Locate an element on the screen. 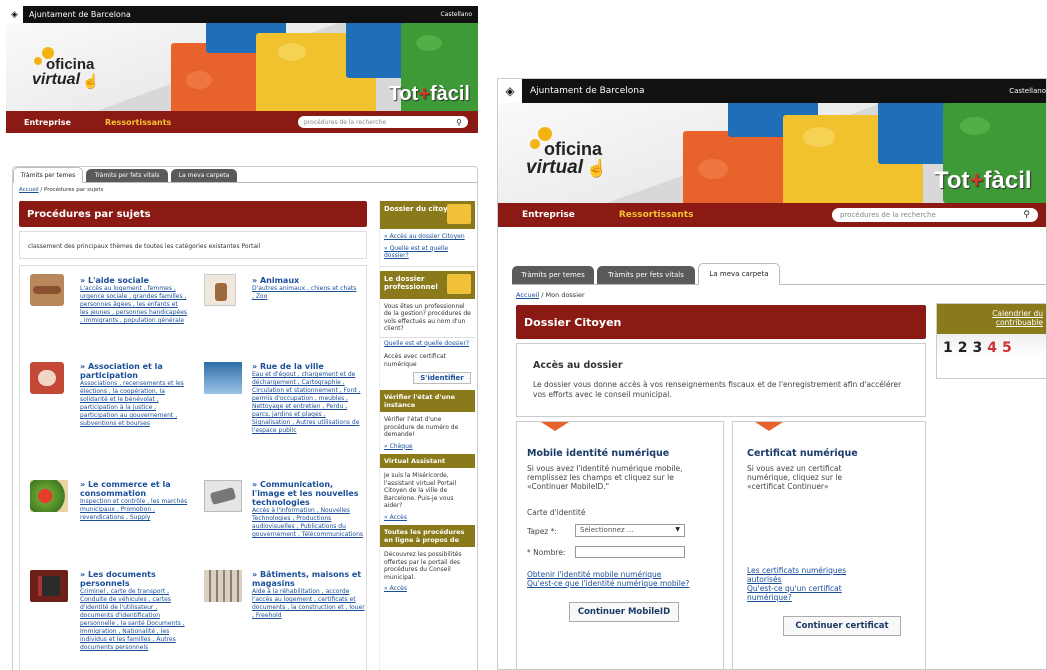  type-select: Sélectionnez ... ▼ is located at coordinates (630, 530).